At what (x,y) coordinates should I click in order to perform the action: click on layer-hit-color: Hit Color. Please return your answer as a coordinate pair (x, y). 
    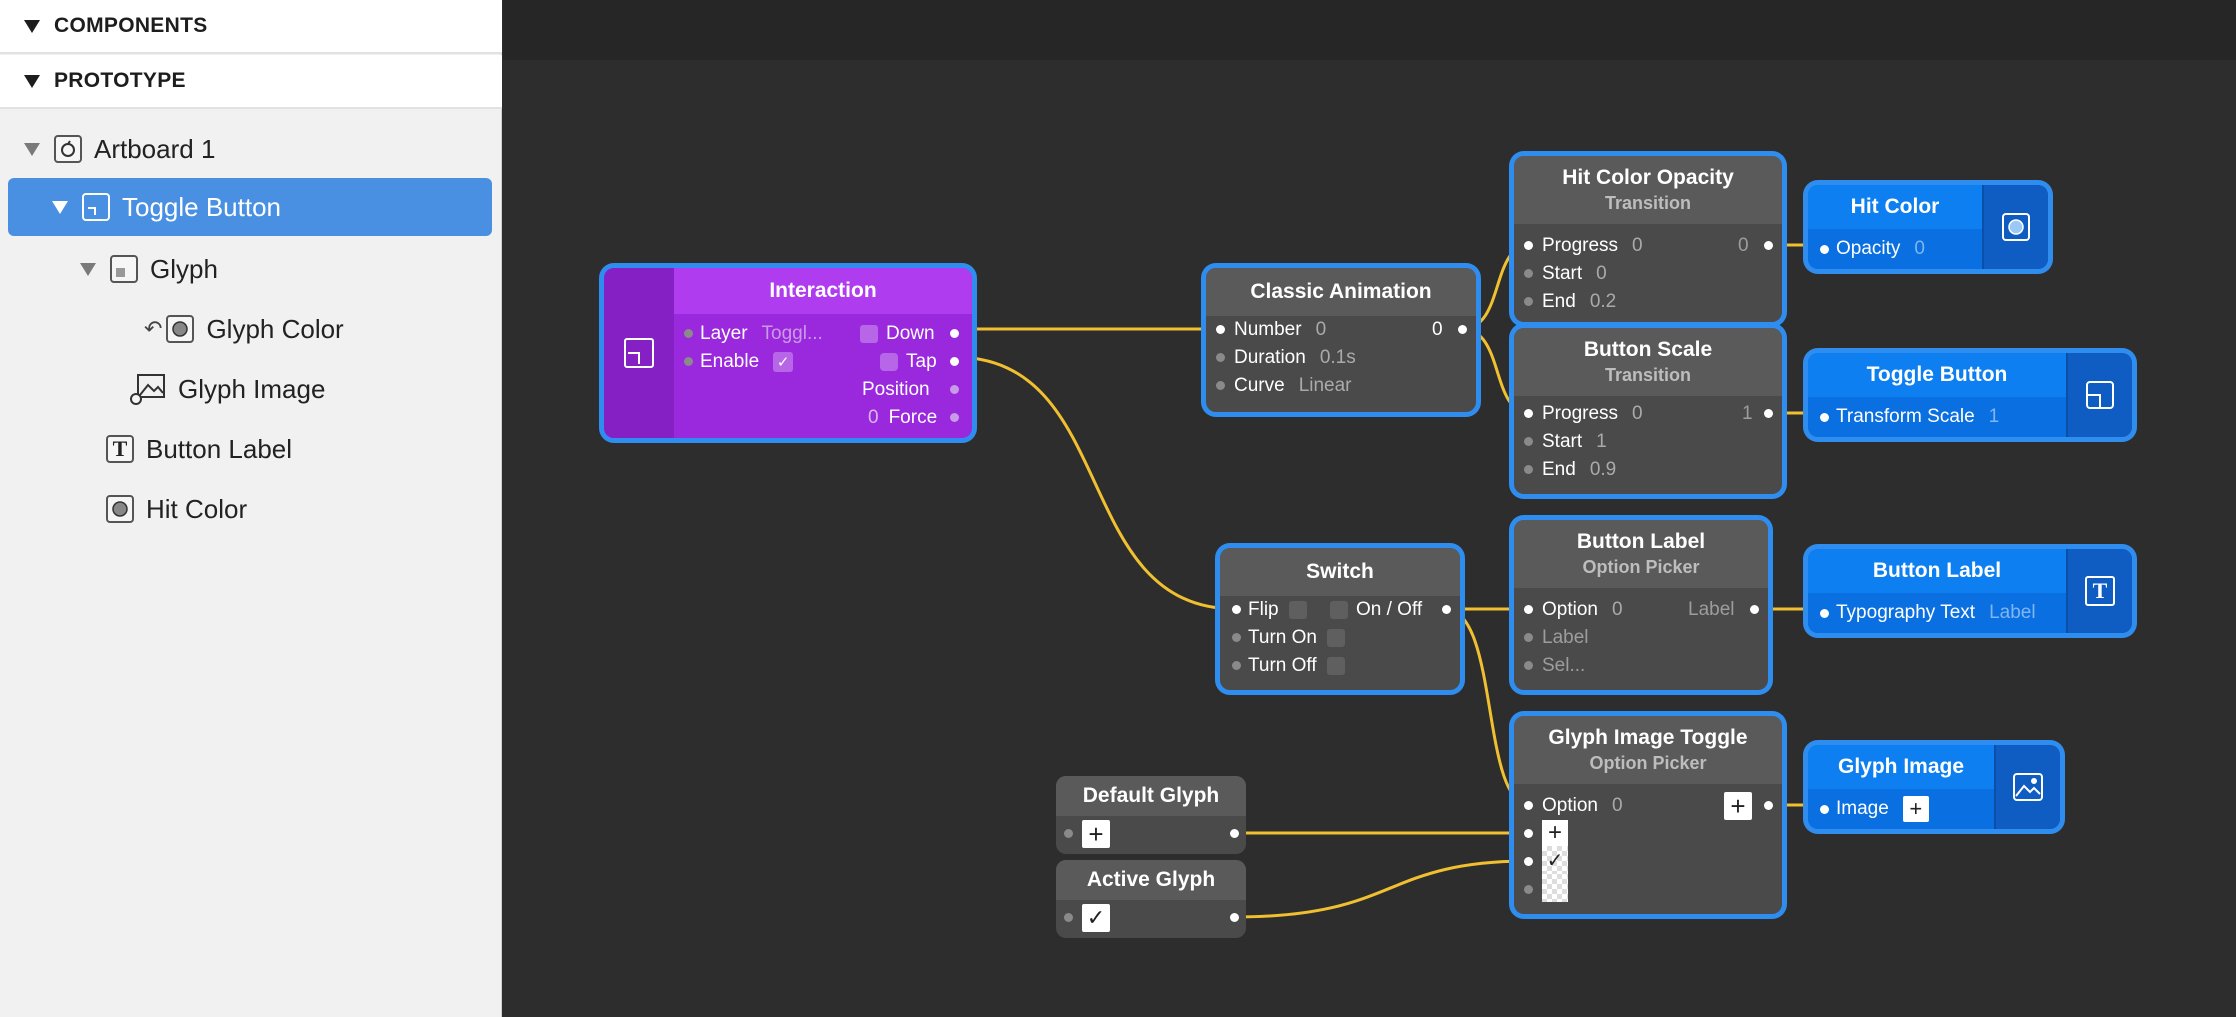
    Looking at the image, I should click on (176, 509).